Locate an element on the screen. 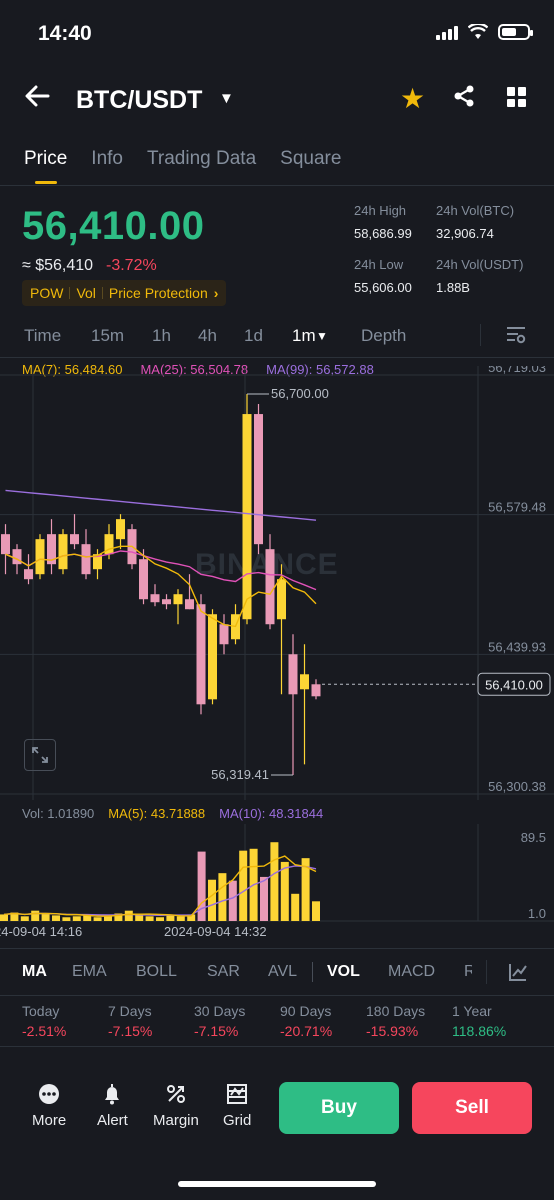  indicator-macd: MACD is located at coordinates (426, 972).